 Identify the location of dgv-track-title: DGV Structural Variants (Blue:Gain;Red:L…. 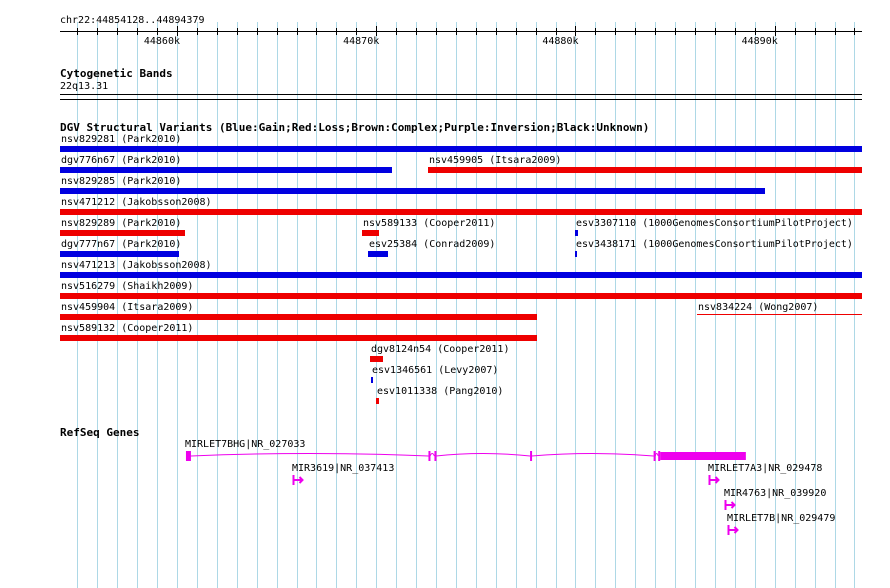
(355, 127).